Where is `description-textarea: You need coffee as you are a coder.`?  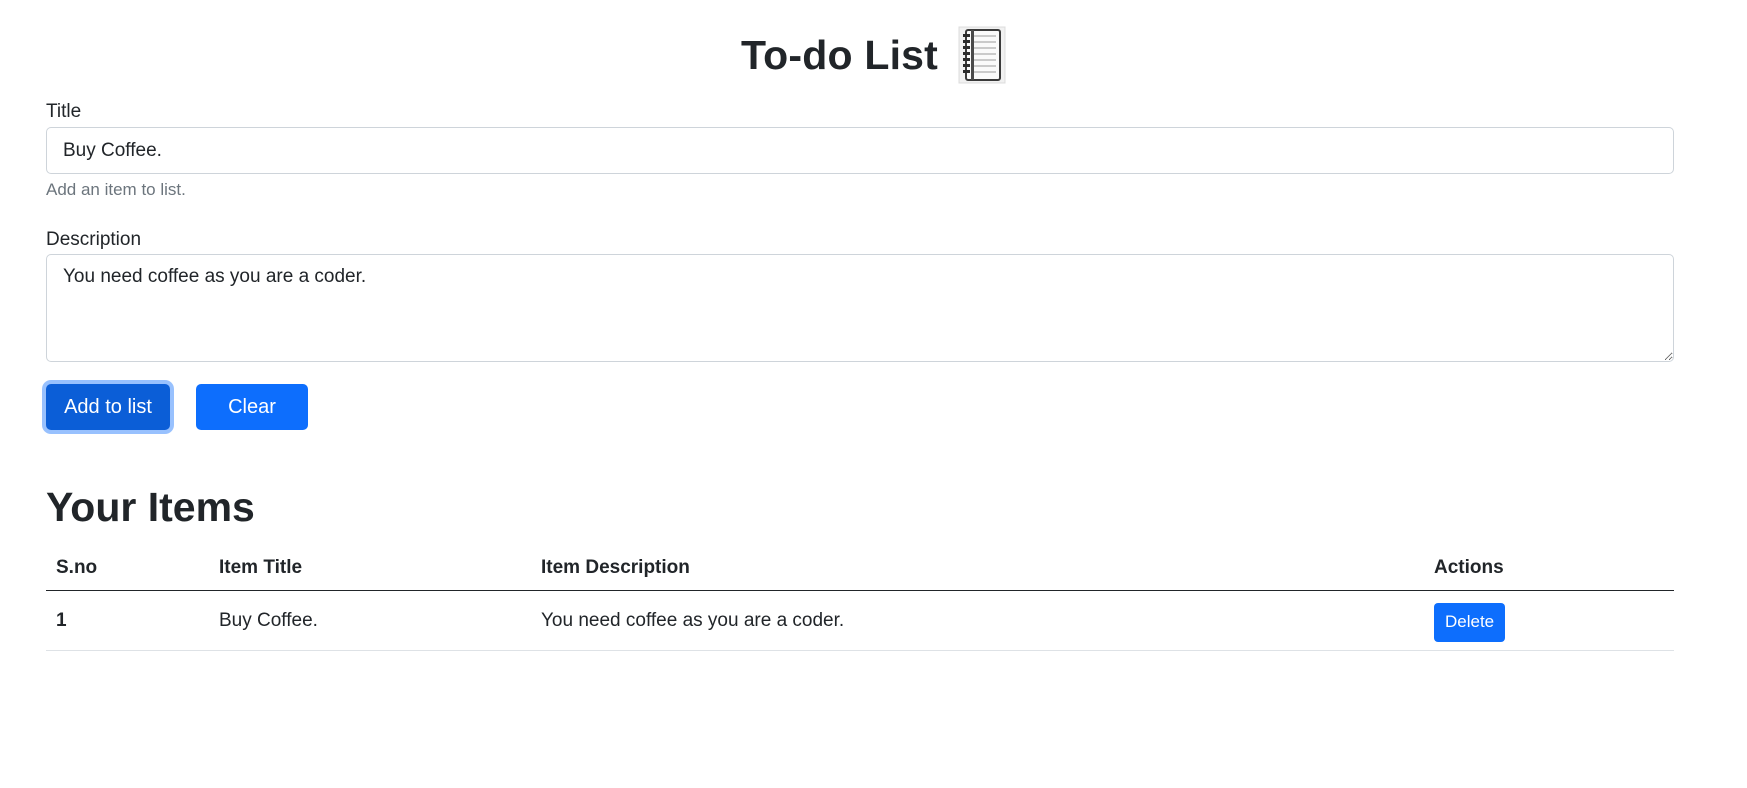
description-textarea: You need coffee as you are a coder. is located at coordinates (860, 308).